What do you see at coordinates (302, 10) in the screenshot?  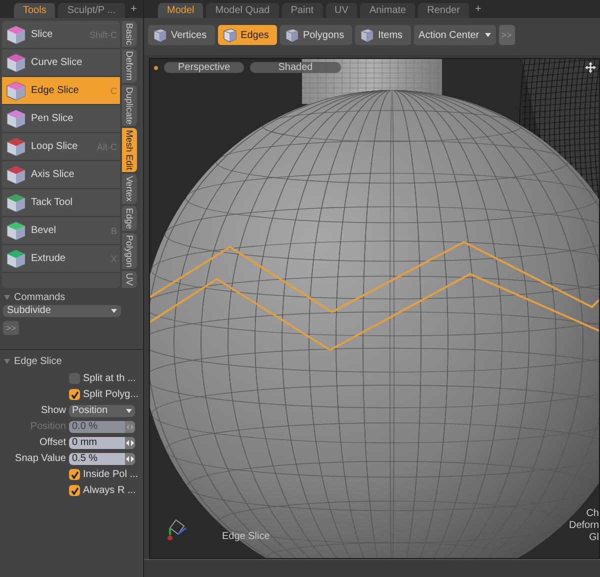 I see `layout-tab: Paint` at bounding box center [302, 10].